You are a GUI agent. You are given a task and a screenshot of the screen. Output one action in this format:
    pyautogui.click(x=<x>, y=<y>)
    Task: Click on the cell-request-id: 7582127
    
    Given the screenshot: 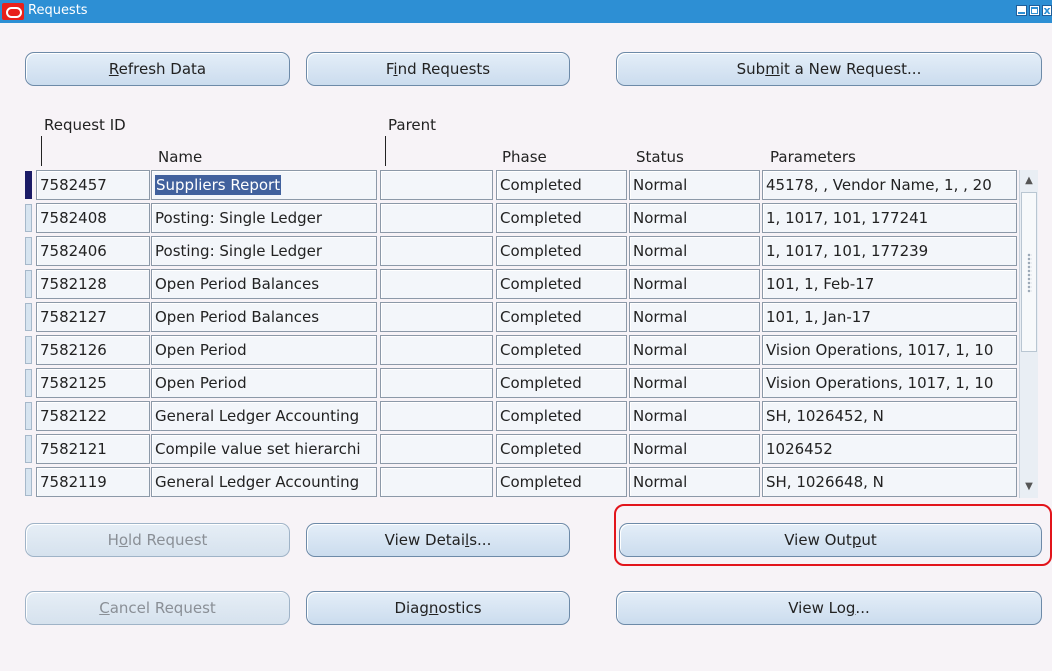 What is the action you would take?
    pyautogui.click(x=93, y=317)
    